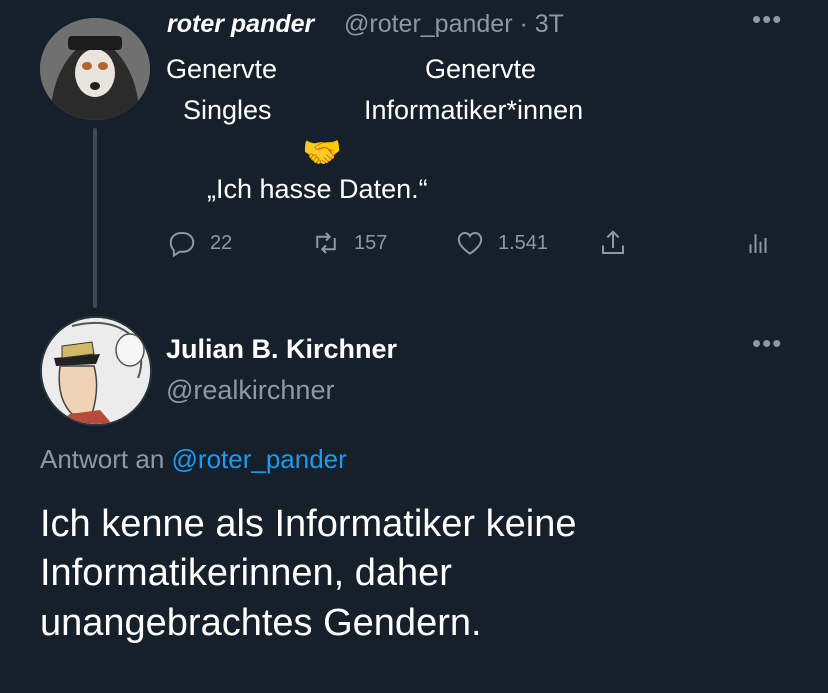  I want to click on analytics-icon, so click(758, 243).